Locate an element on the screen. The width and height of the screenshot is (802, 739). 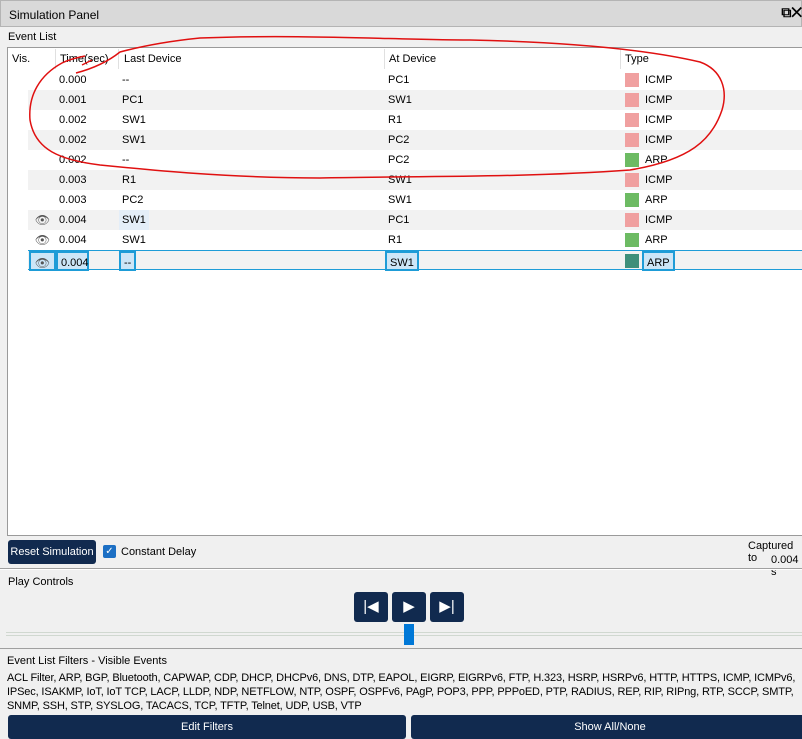
restore-window-icon: ⧉ is located at coordinates (786, 12).